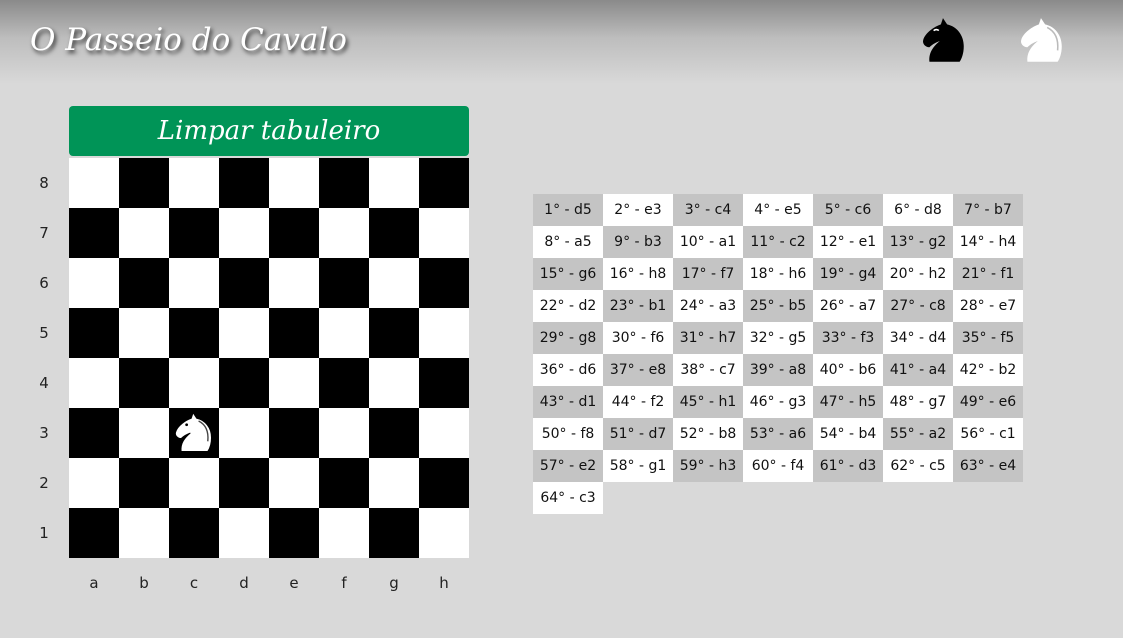 Image resolution: width=1123 pixels, height=638 pixels. What do you see at coordinates (344, 483) in the screenshot?
I see `square-f2` at bounding box center [344, 483].